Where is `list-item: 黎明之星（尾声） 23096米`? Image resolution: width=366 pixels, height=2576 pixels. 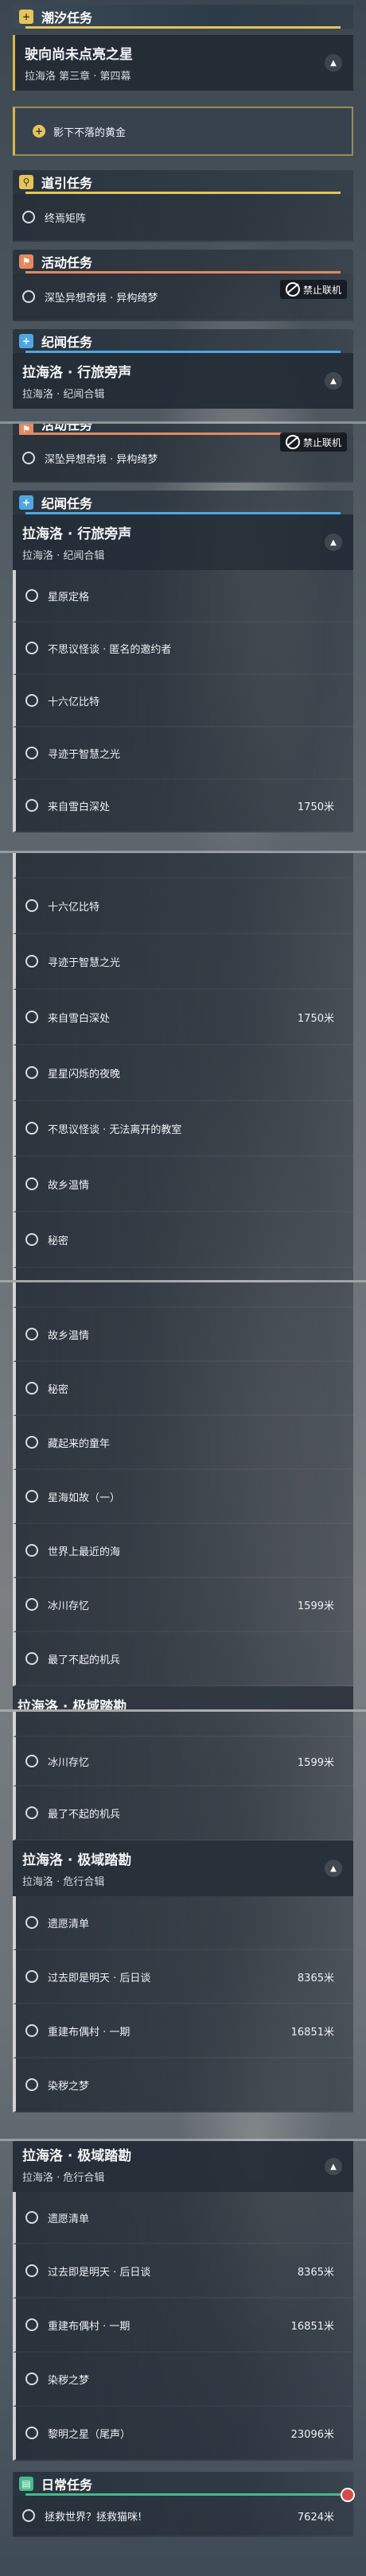 list-item: 黎明之星（尾声） 23096米 is located at coordinates (183, 2434).